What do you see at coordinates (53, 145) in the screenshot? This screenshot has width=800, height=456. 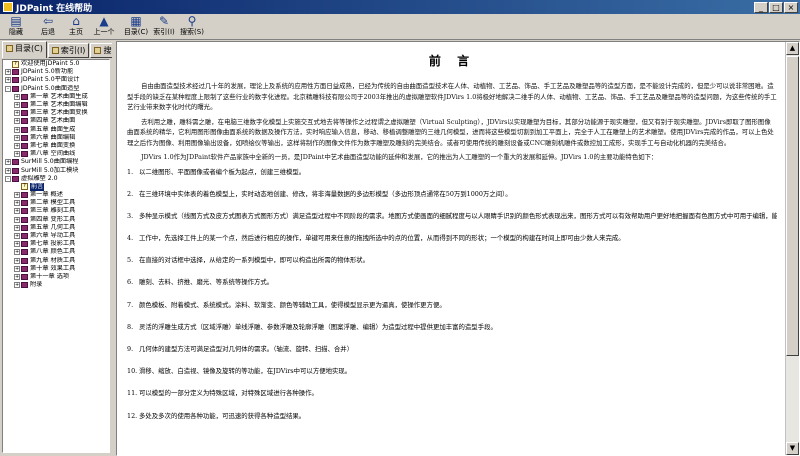 I see `tree-item-label: 第七章 曲面变换` at bounding box center [53, 145].